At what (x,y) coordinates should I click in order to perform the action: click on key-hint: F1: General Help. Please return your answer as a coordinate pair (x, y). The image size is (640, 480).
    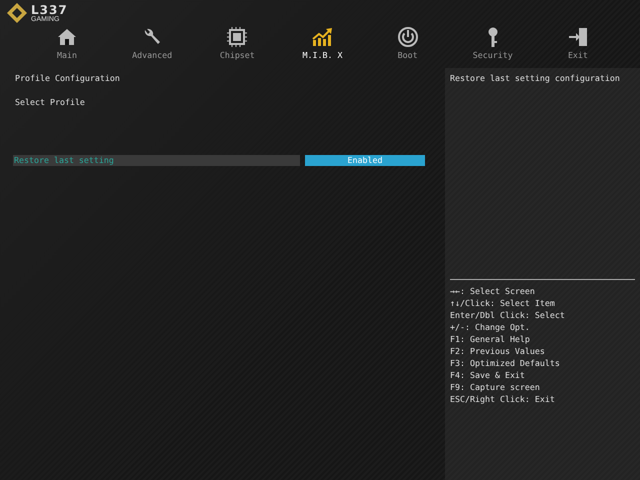
    Looking at the image, I should click on (490, 339).